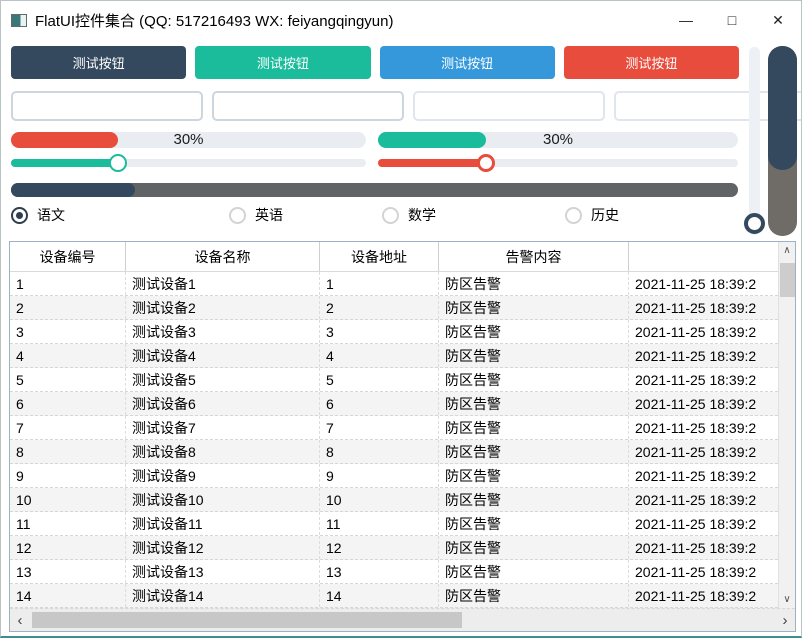 Image resolution: width=802 pixels, height=638 pixels. What do you see at coordinates (283, 62) in the screenshot?
I see `test-button-2: 测试按钮` at bounding box center [283, 62].